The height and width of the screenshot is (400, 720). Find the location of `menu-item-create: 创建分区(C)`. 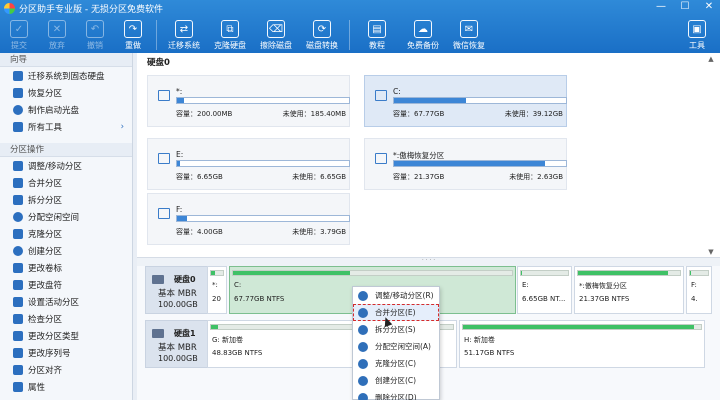

menu-item-create: 创建分区(C) is located at coordinates (396, 380).